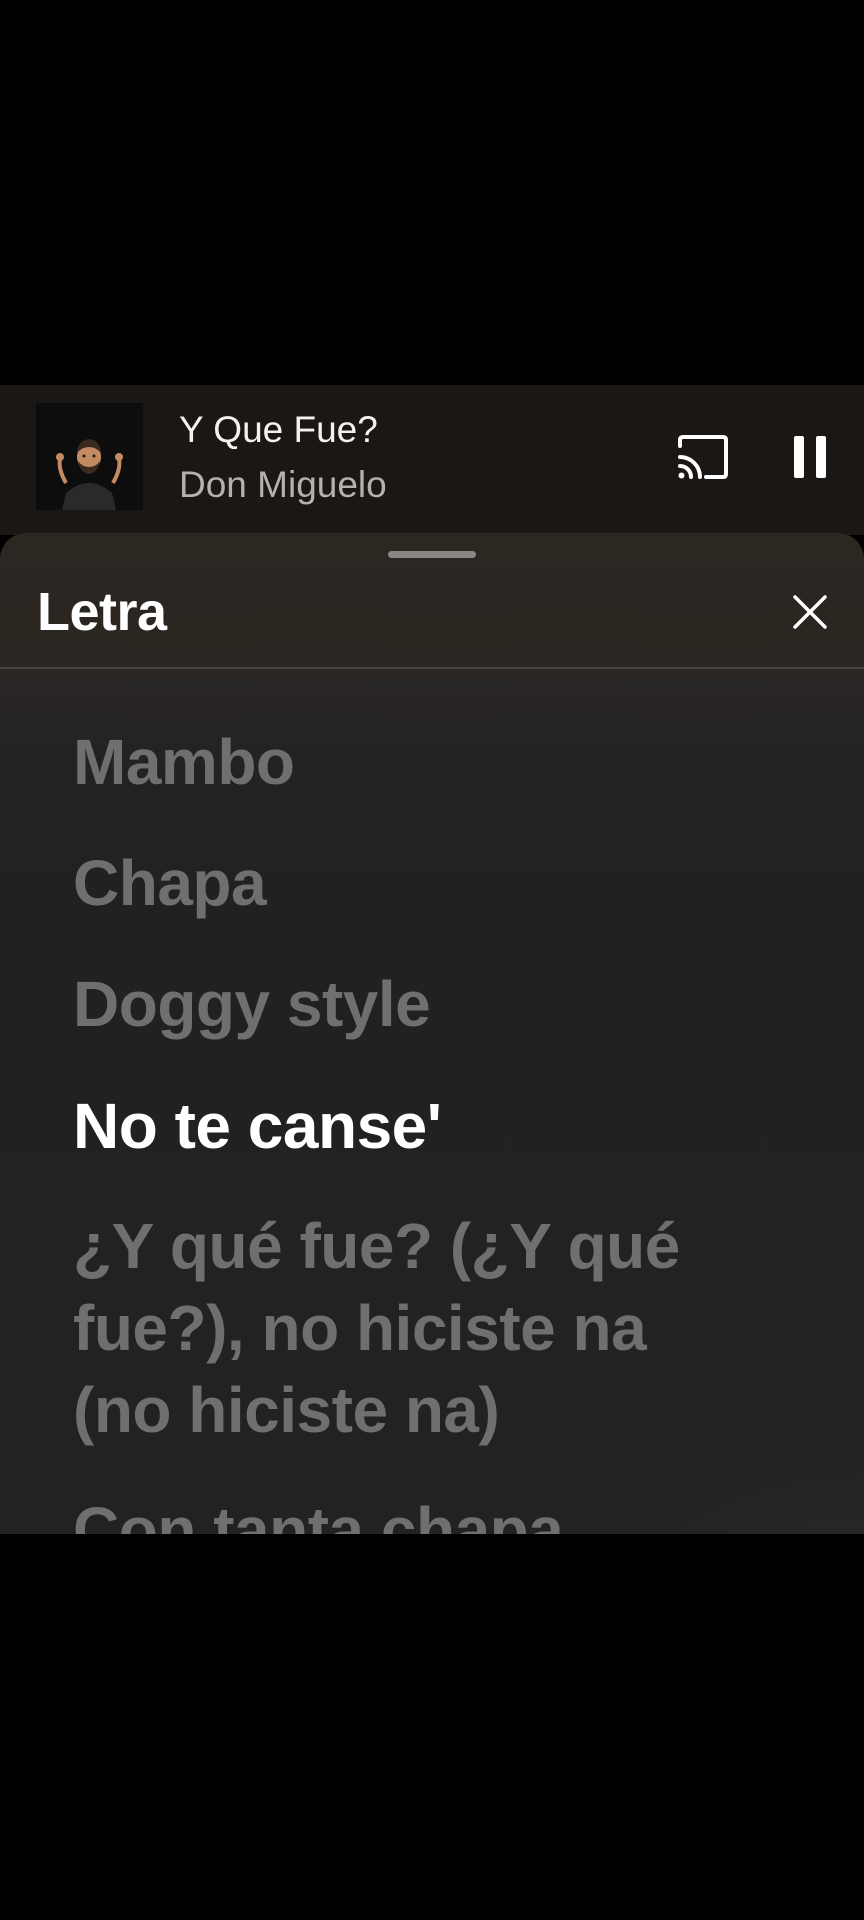 This screenshot has height=1920, width=864. Describe the element at coordinates (252, 1004) in the screenshot. I see `lyric-line: Doggy style` at that location.